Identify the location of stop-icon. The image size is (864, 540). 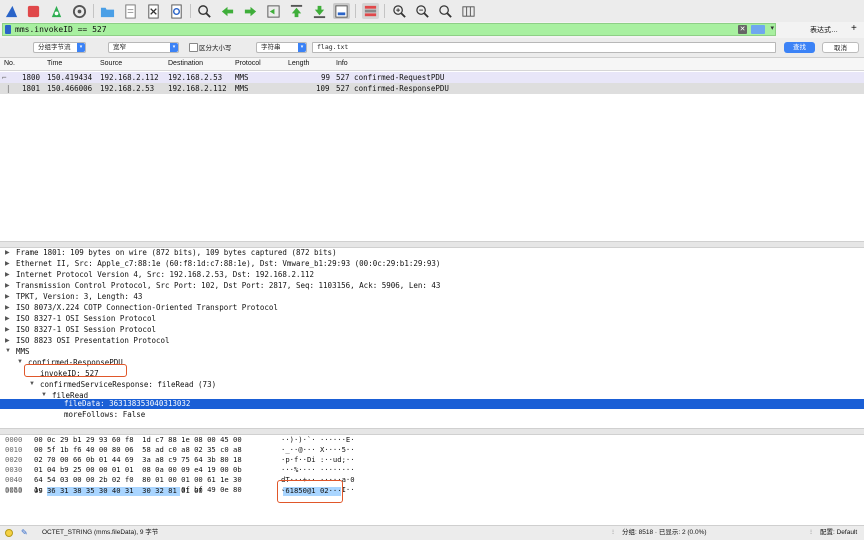
(33, 11).